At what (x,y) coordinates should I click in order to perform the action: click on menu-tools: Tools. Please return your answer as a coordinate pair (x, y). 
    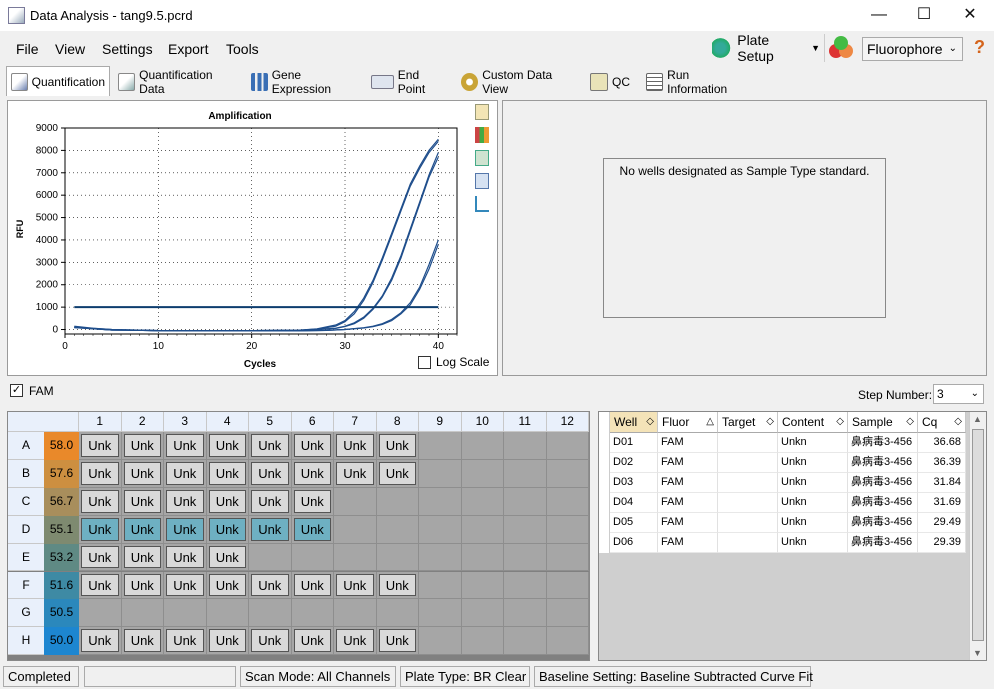
    Looking at the image, I should click on (242, 49).